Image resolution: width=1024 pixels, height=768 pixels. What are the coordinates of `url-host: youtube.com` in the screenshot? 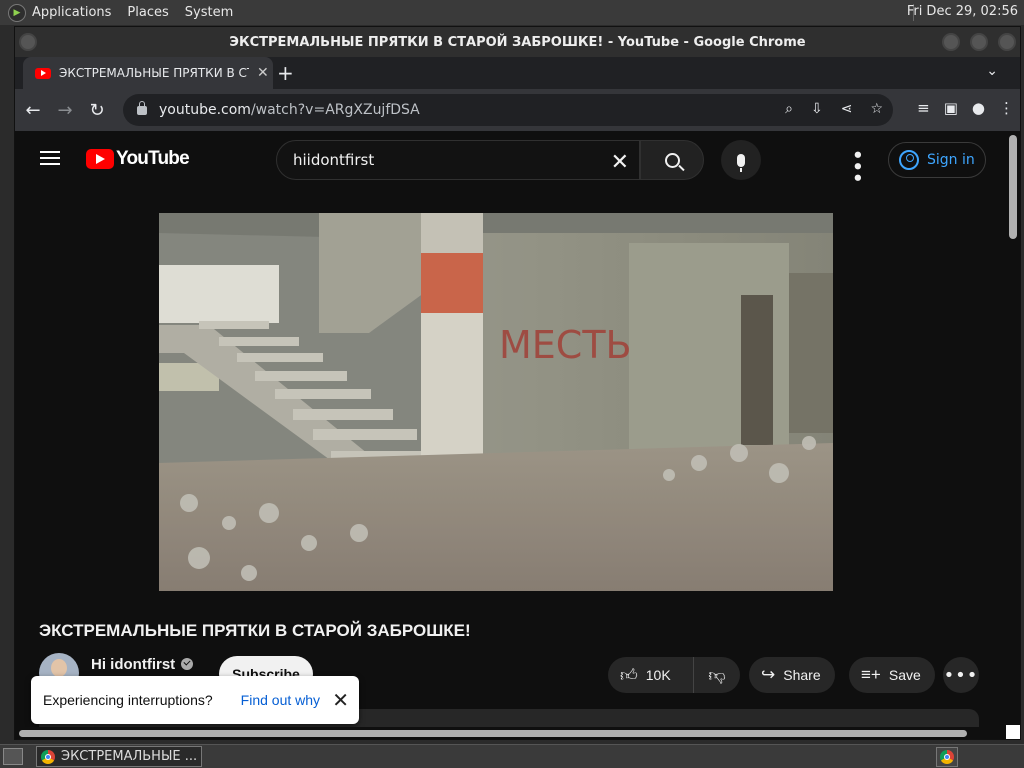 It's located at (205, 110).